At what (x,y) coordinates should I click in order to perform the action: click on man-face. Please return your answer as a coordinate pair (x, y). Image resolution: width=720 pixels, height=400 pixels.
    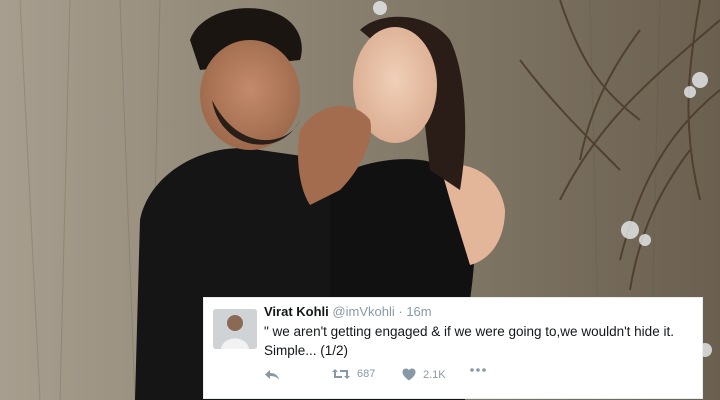
    Looking at the image, I should click on (250, 95).